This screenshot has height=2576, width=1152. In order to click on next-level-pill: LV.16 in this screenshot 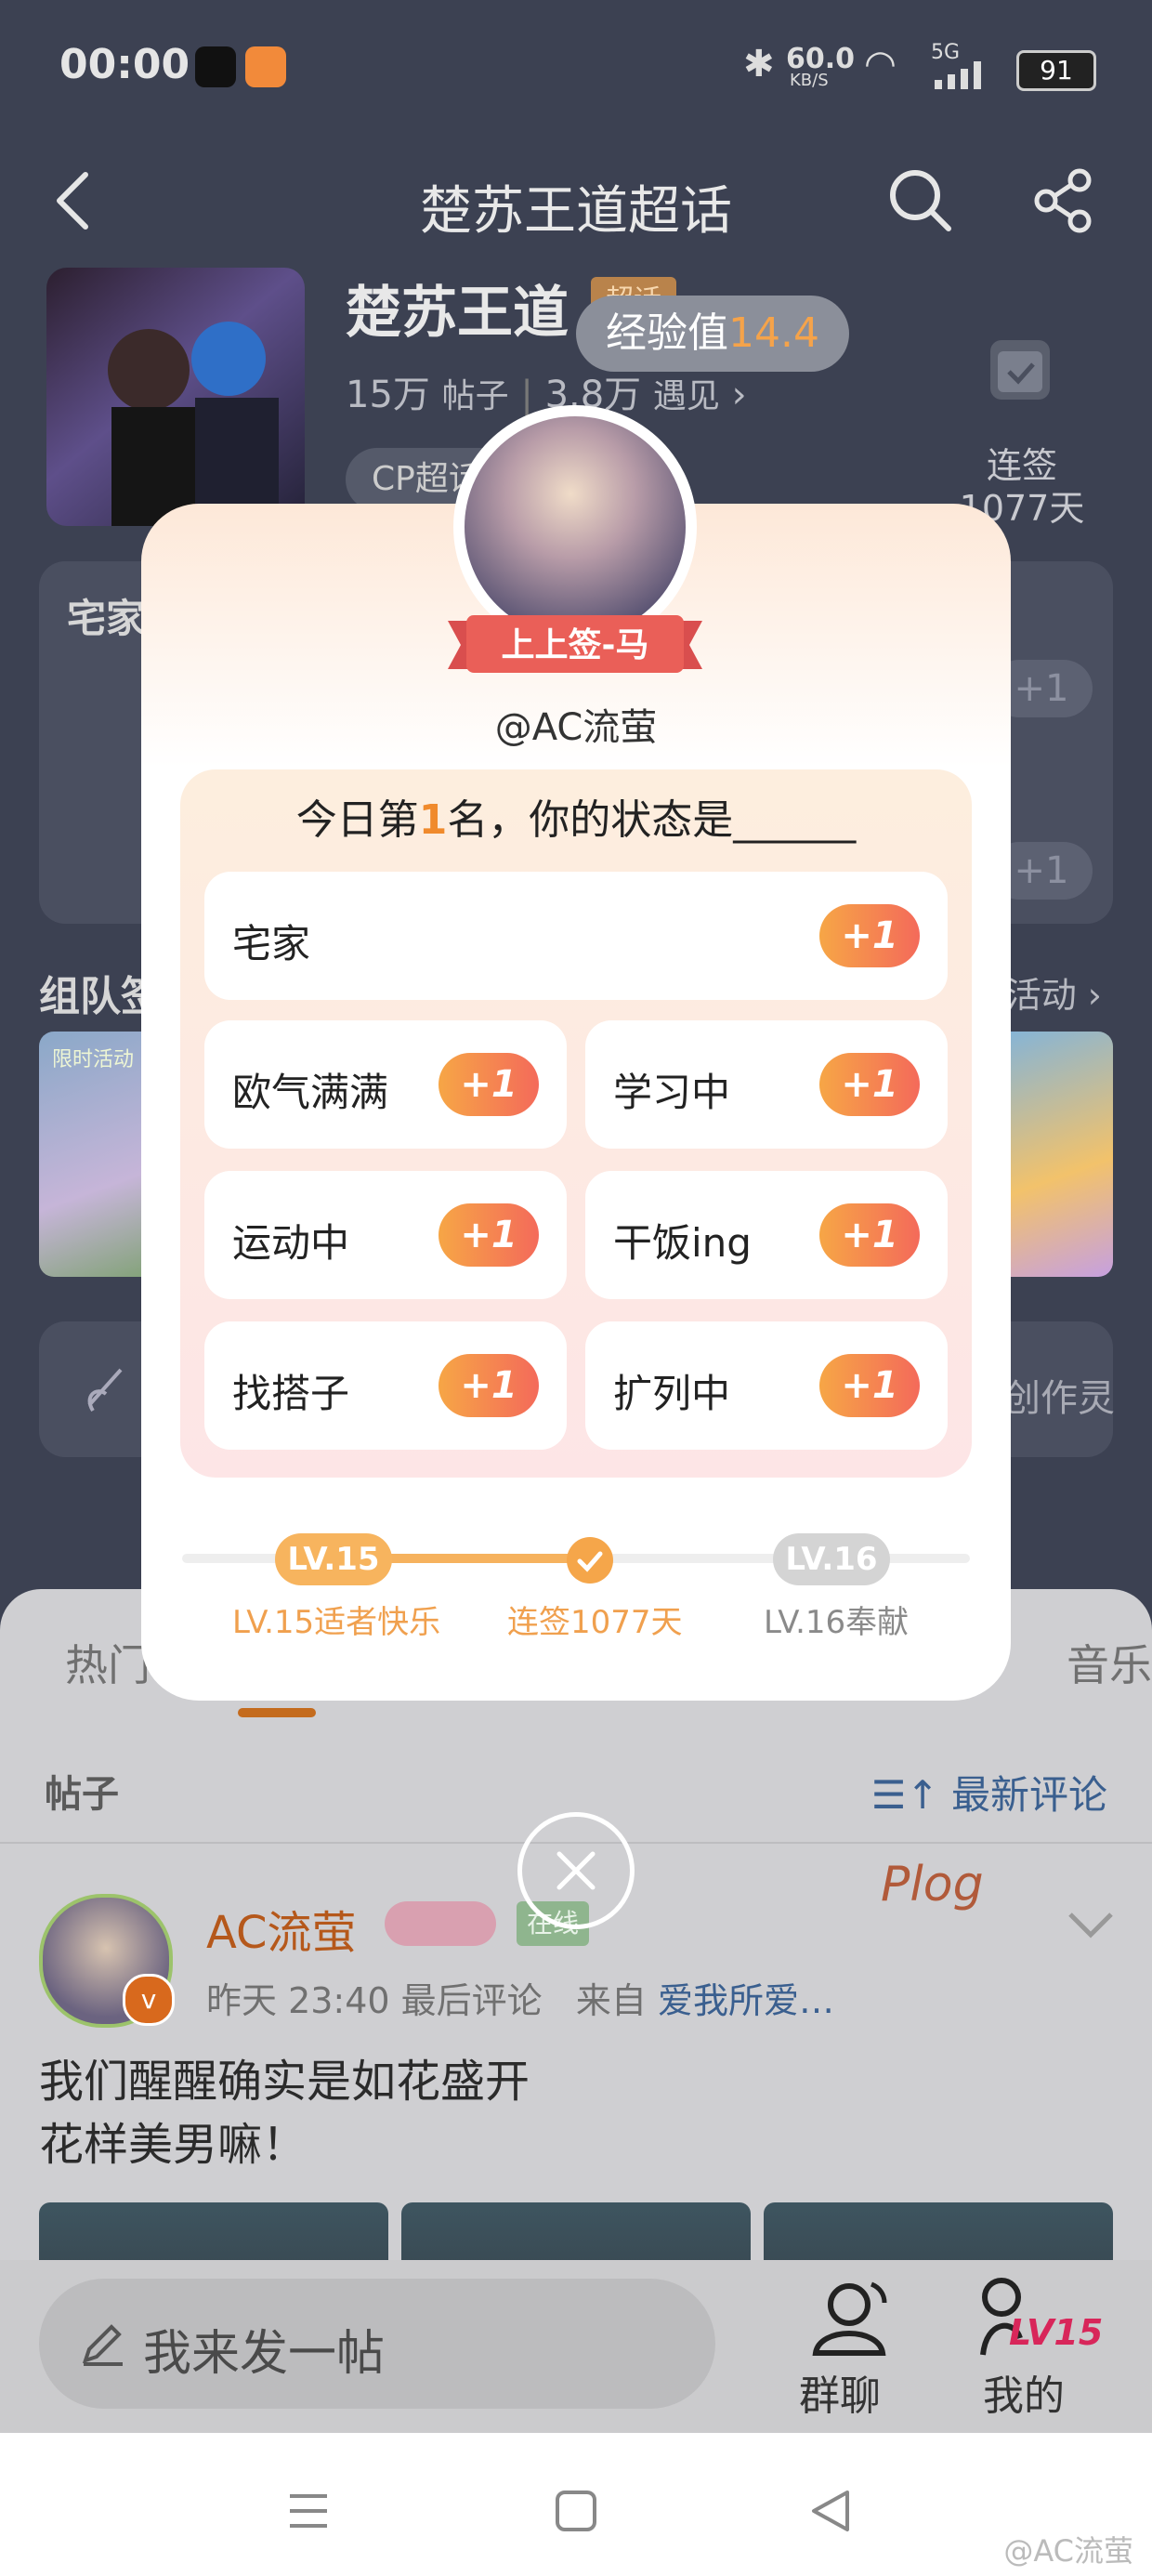, I will do `click(831, 1559)`.